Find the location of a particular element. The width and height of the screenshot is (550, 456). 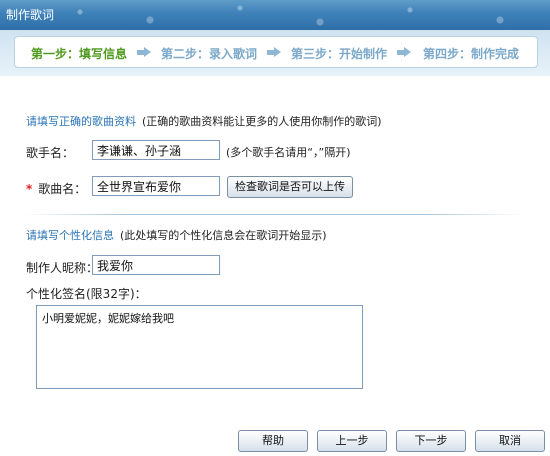

singer-label: 歌手名： is located at coordinates (50, 153).